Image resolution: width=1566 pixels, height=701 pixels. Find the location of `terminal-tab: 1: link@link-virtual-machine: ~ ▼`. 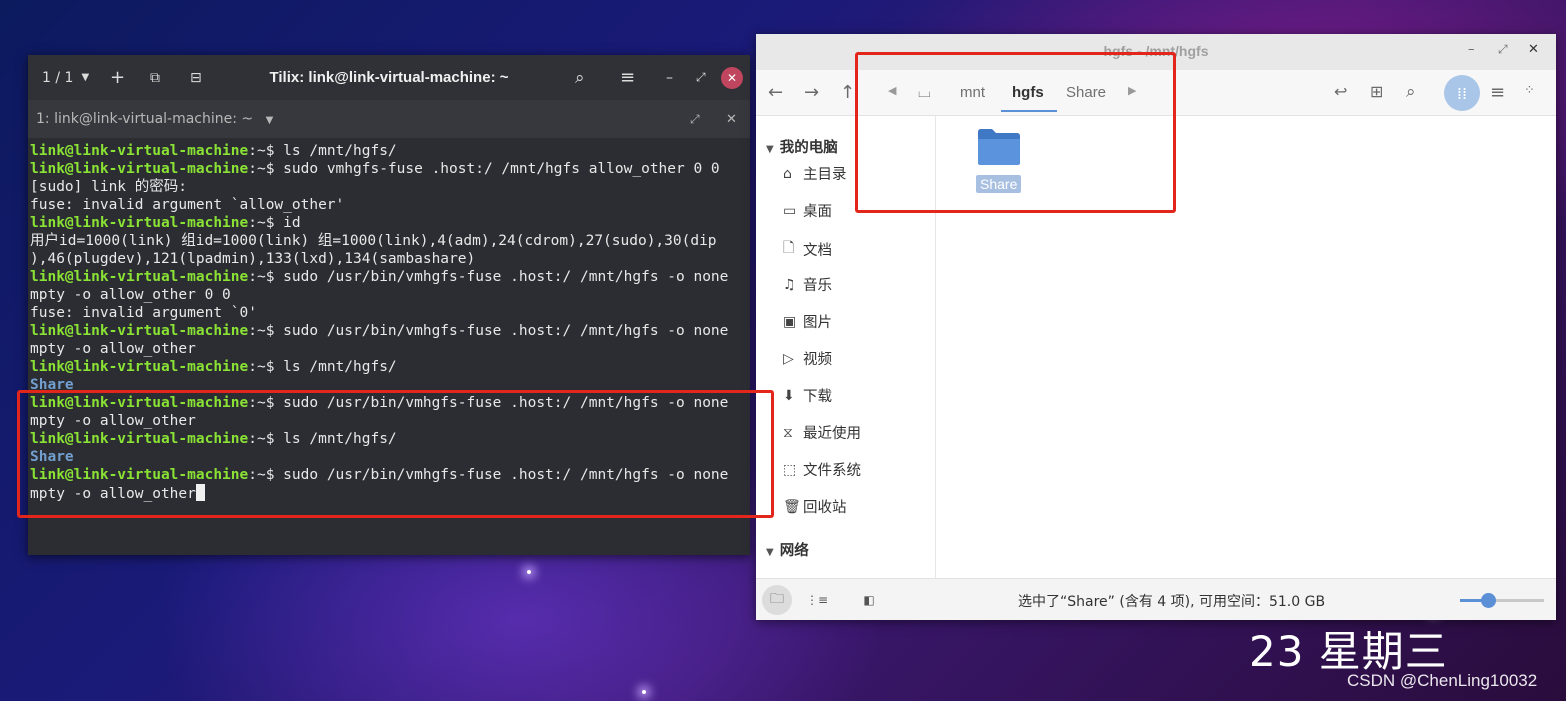

terminal-tab: 1: link@link-virtual-machine: ~ ▼ is located at coordinates (154, 119).